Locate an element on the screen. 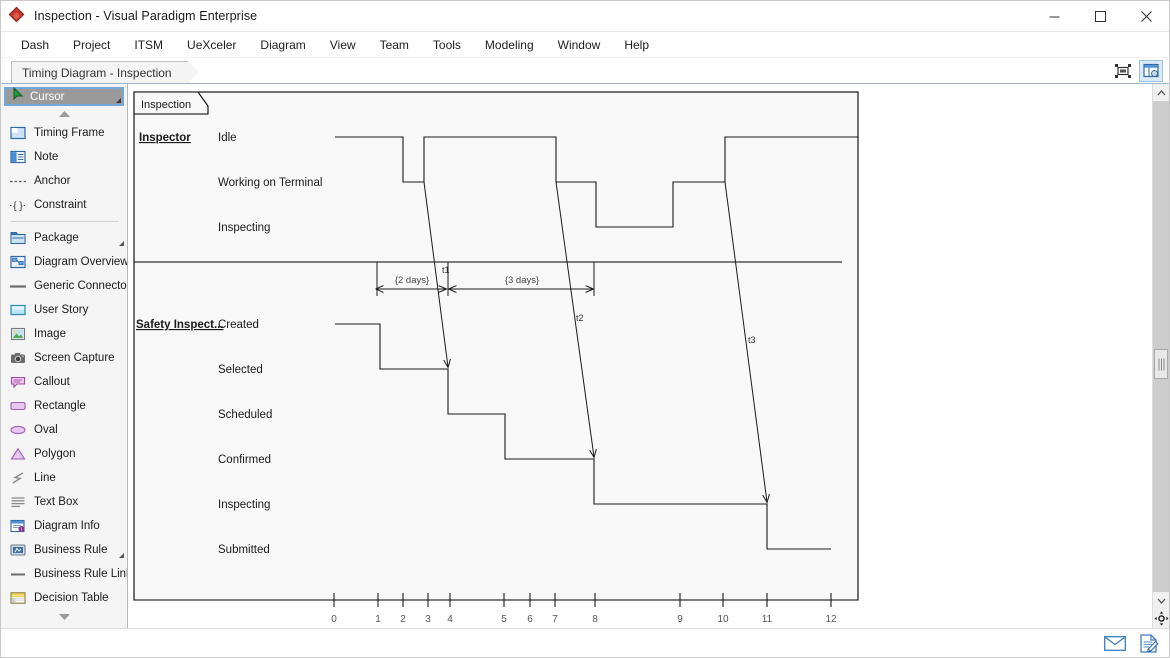  palette-item-label: Business Rule is located at coordinates (71, 550).